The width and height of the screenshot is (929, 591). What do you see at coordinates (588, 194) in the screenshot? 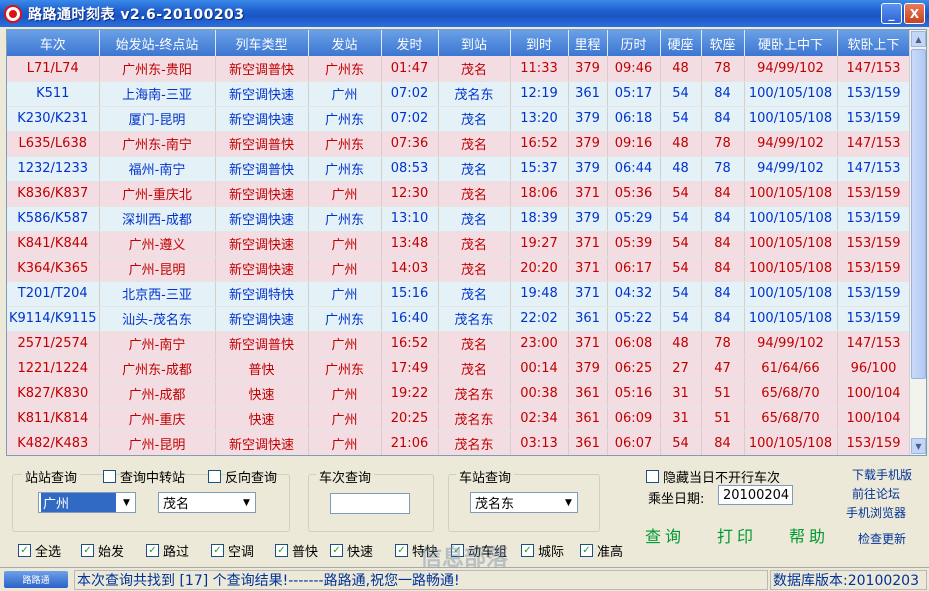
I see `table-cell: 371` at bounding box center [588, 194].